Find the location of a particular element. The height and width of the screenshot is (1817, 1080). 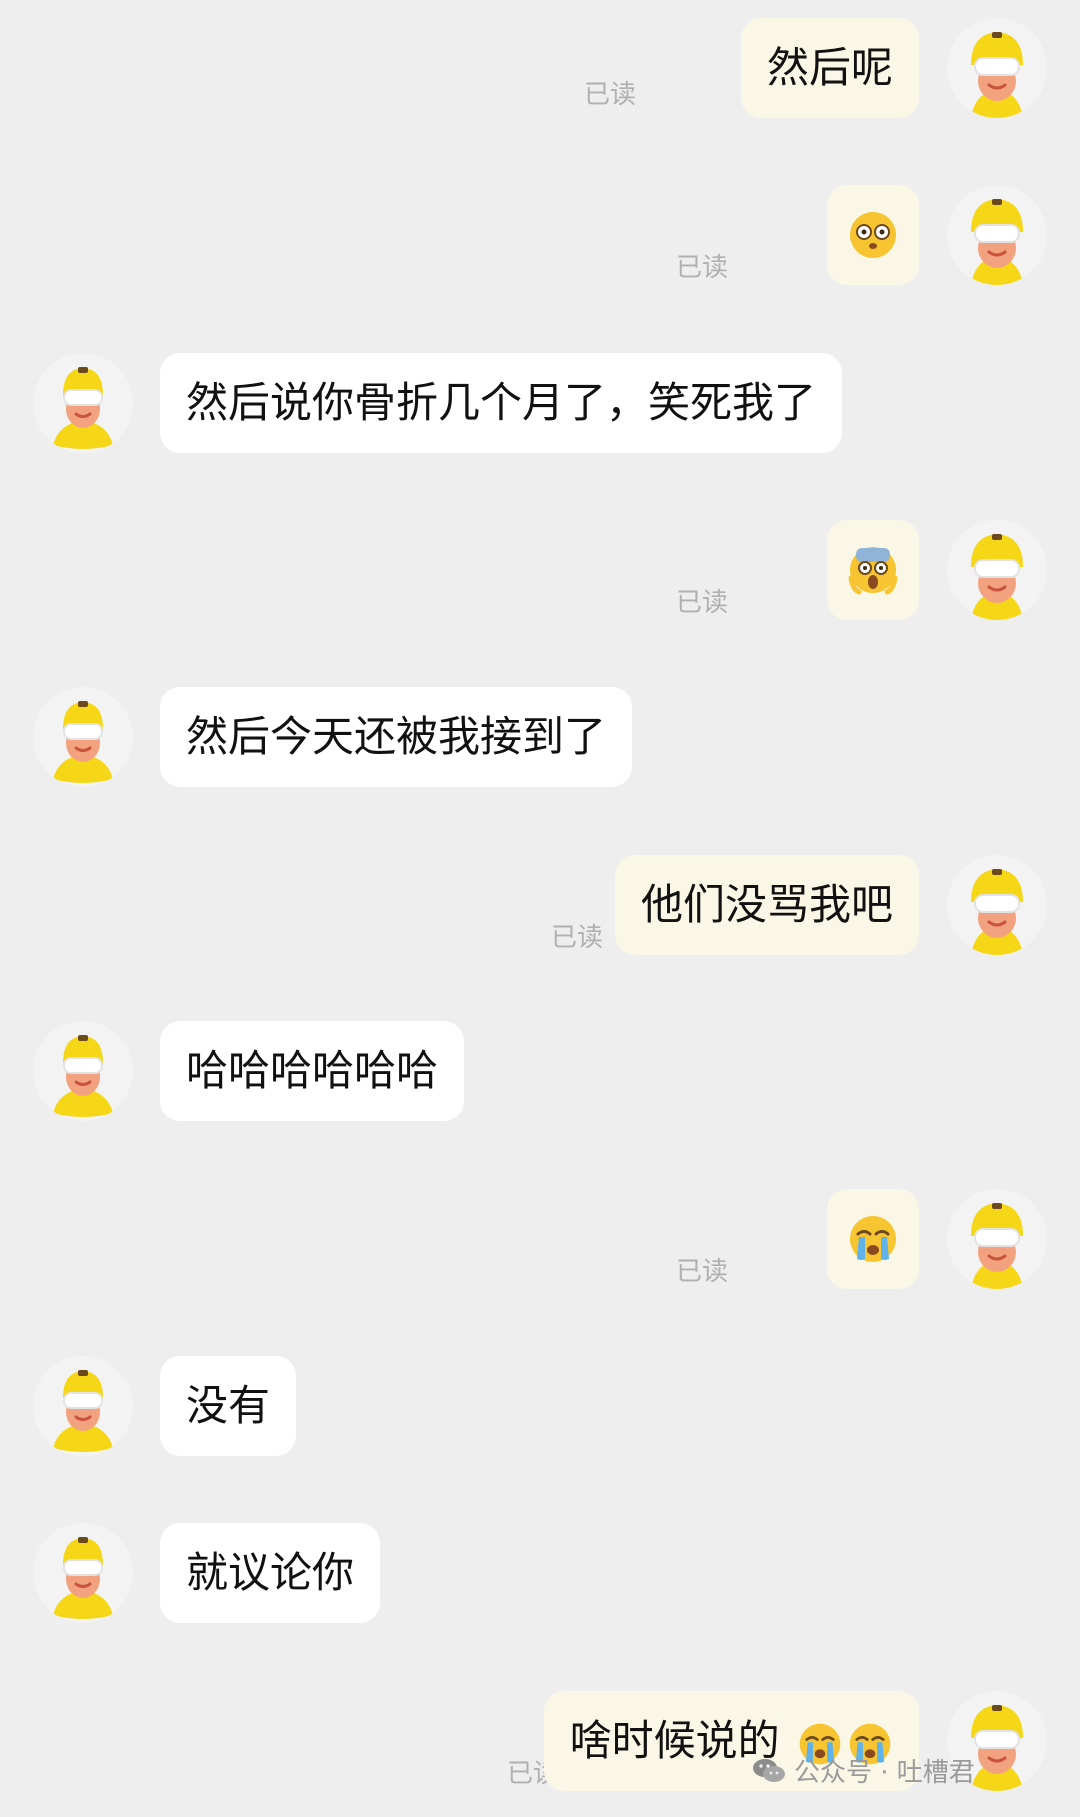

message-bubble-received: 然后说你骨折几个月了，笑死我了 is located at coordinates (501, 403).